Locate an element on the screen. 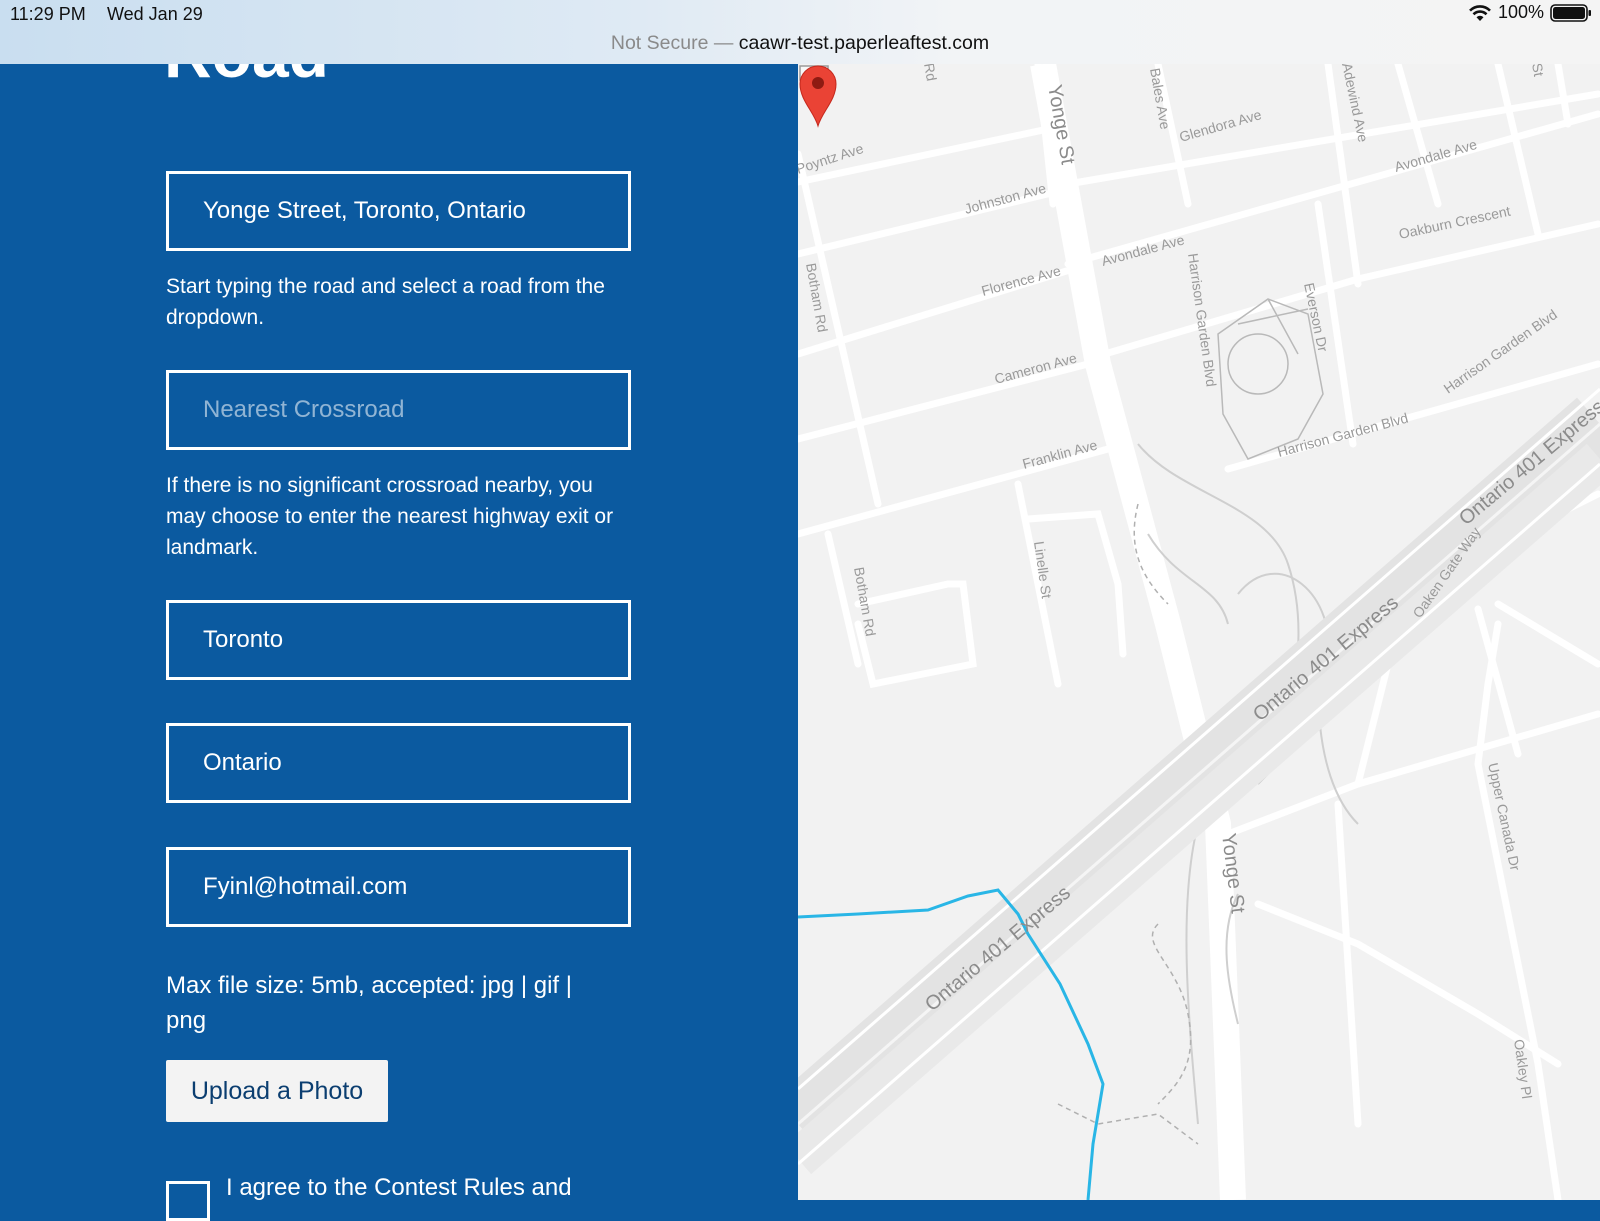 This screenshot has width=1600, height=1221. battery-icon is located at coordinates (1570, 12).